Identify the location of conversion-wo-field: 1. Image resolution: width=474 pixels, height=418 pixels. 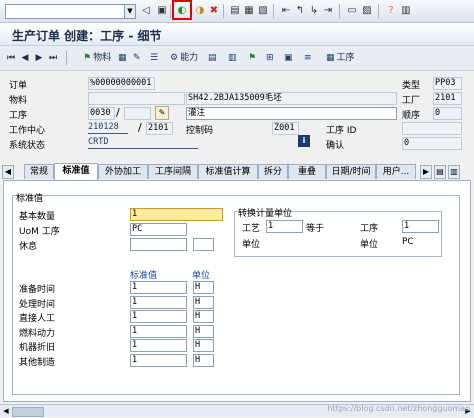
(420, 226).